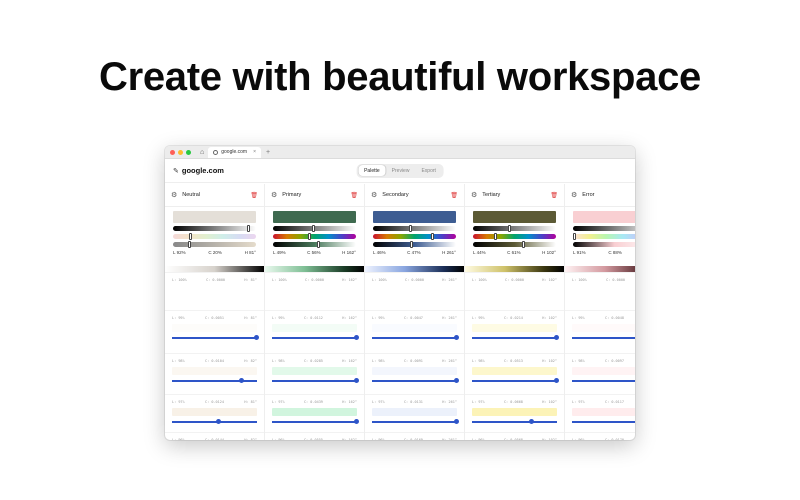 The image size is (800, 500). What do you see at coordinates (378, 318) in the screenshot?
I see `tone-lightness: L: 99%` at bounding box center [378, 318].